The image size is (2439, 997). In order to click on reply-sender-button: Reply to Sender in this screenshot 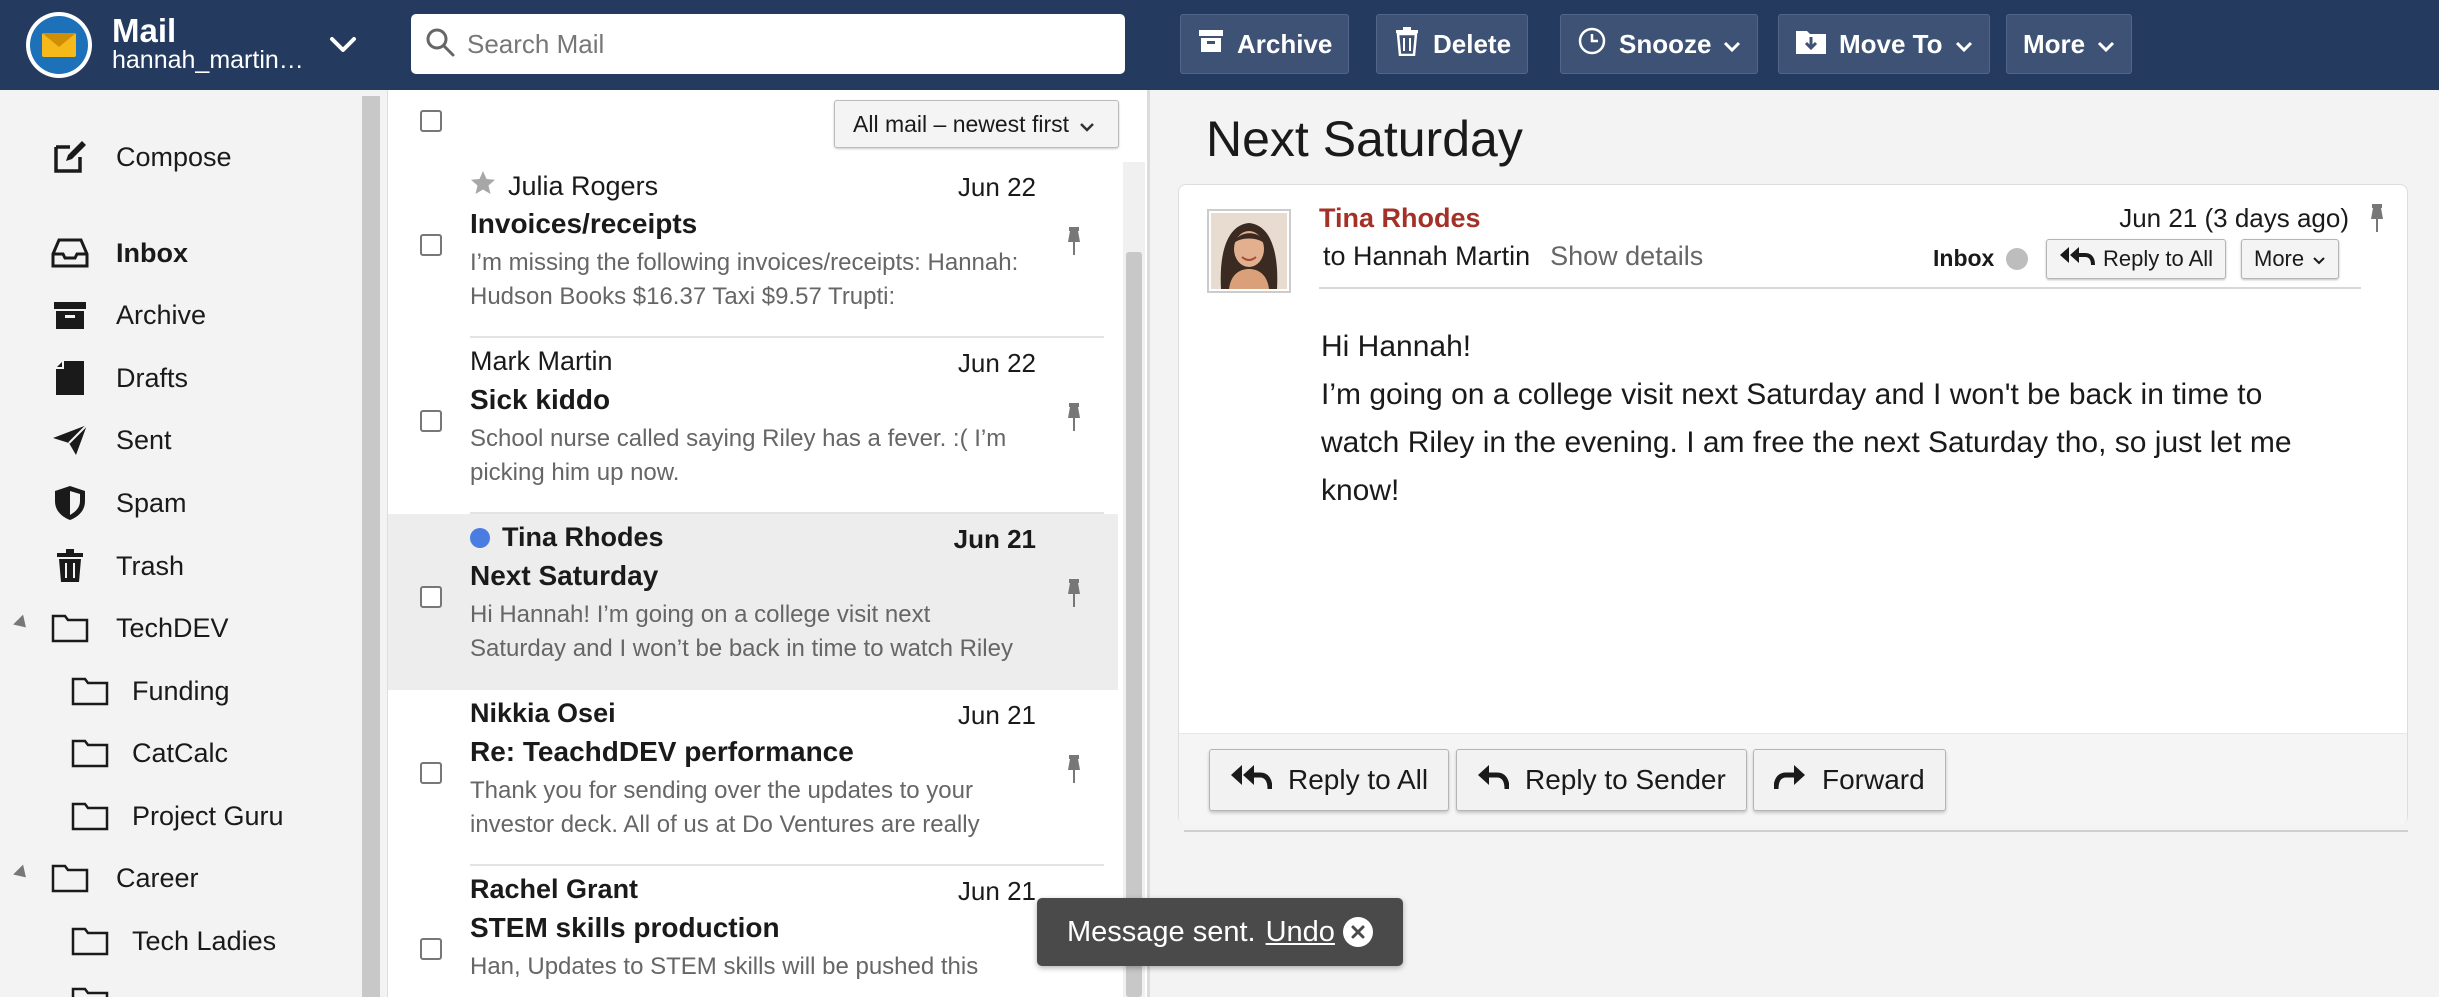, I will do `click(1601, 780)`.